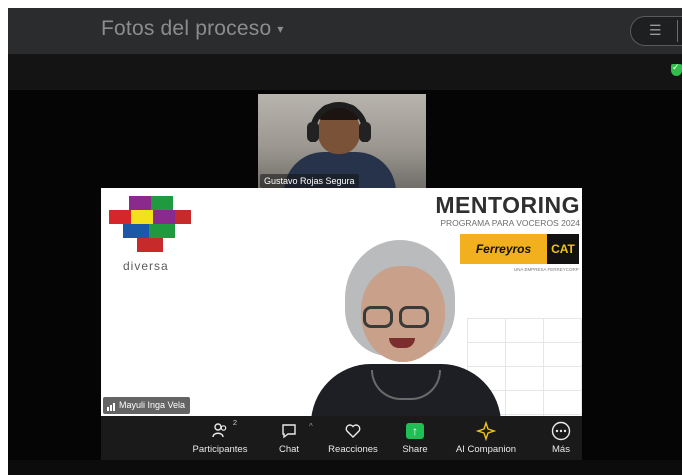  What do you see at coordinates (345, 31) in the screenshot?
I see `background-doc-bar: Fotos del proceso ▾ ☰` at bounding box center [345, 31].